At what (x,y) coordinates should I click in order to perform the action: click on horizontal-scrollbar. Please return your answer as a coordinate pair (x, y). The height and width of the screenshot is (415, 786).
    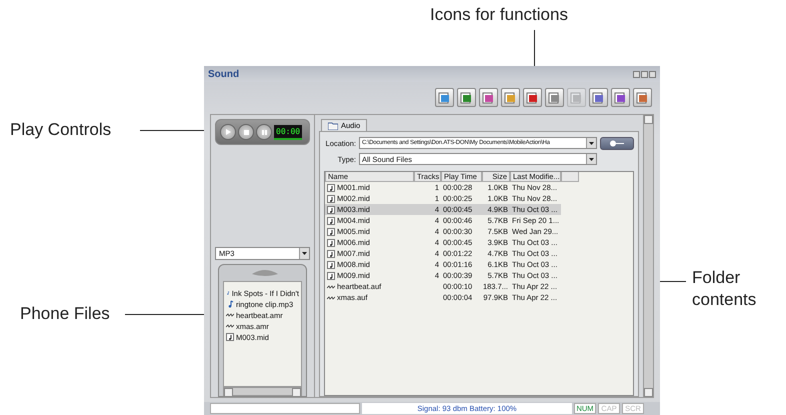
    Looking at the image, I should click on (262, 391).